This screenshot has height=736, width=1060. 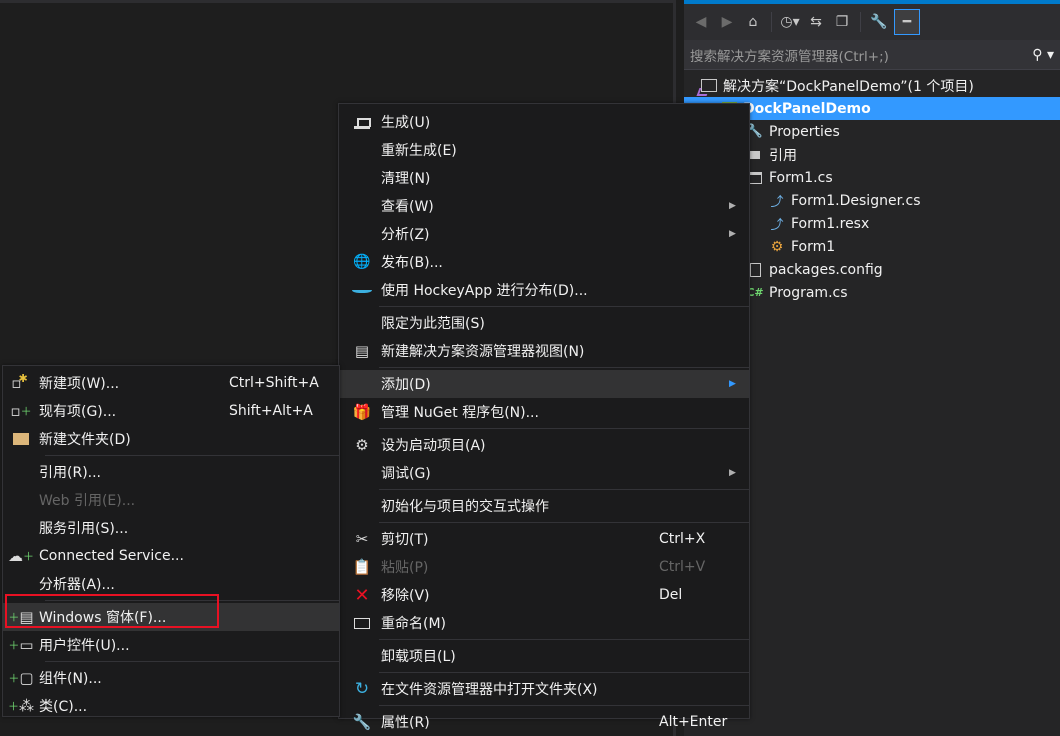 What do you see at coordinates (21, 678) in the screenshot?
I see `component-add-icon: ＋ ▢` at bounding box center [21, 678].